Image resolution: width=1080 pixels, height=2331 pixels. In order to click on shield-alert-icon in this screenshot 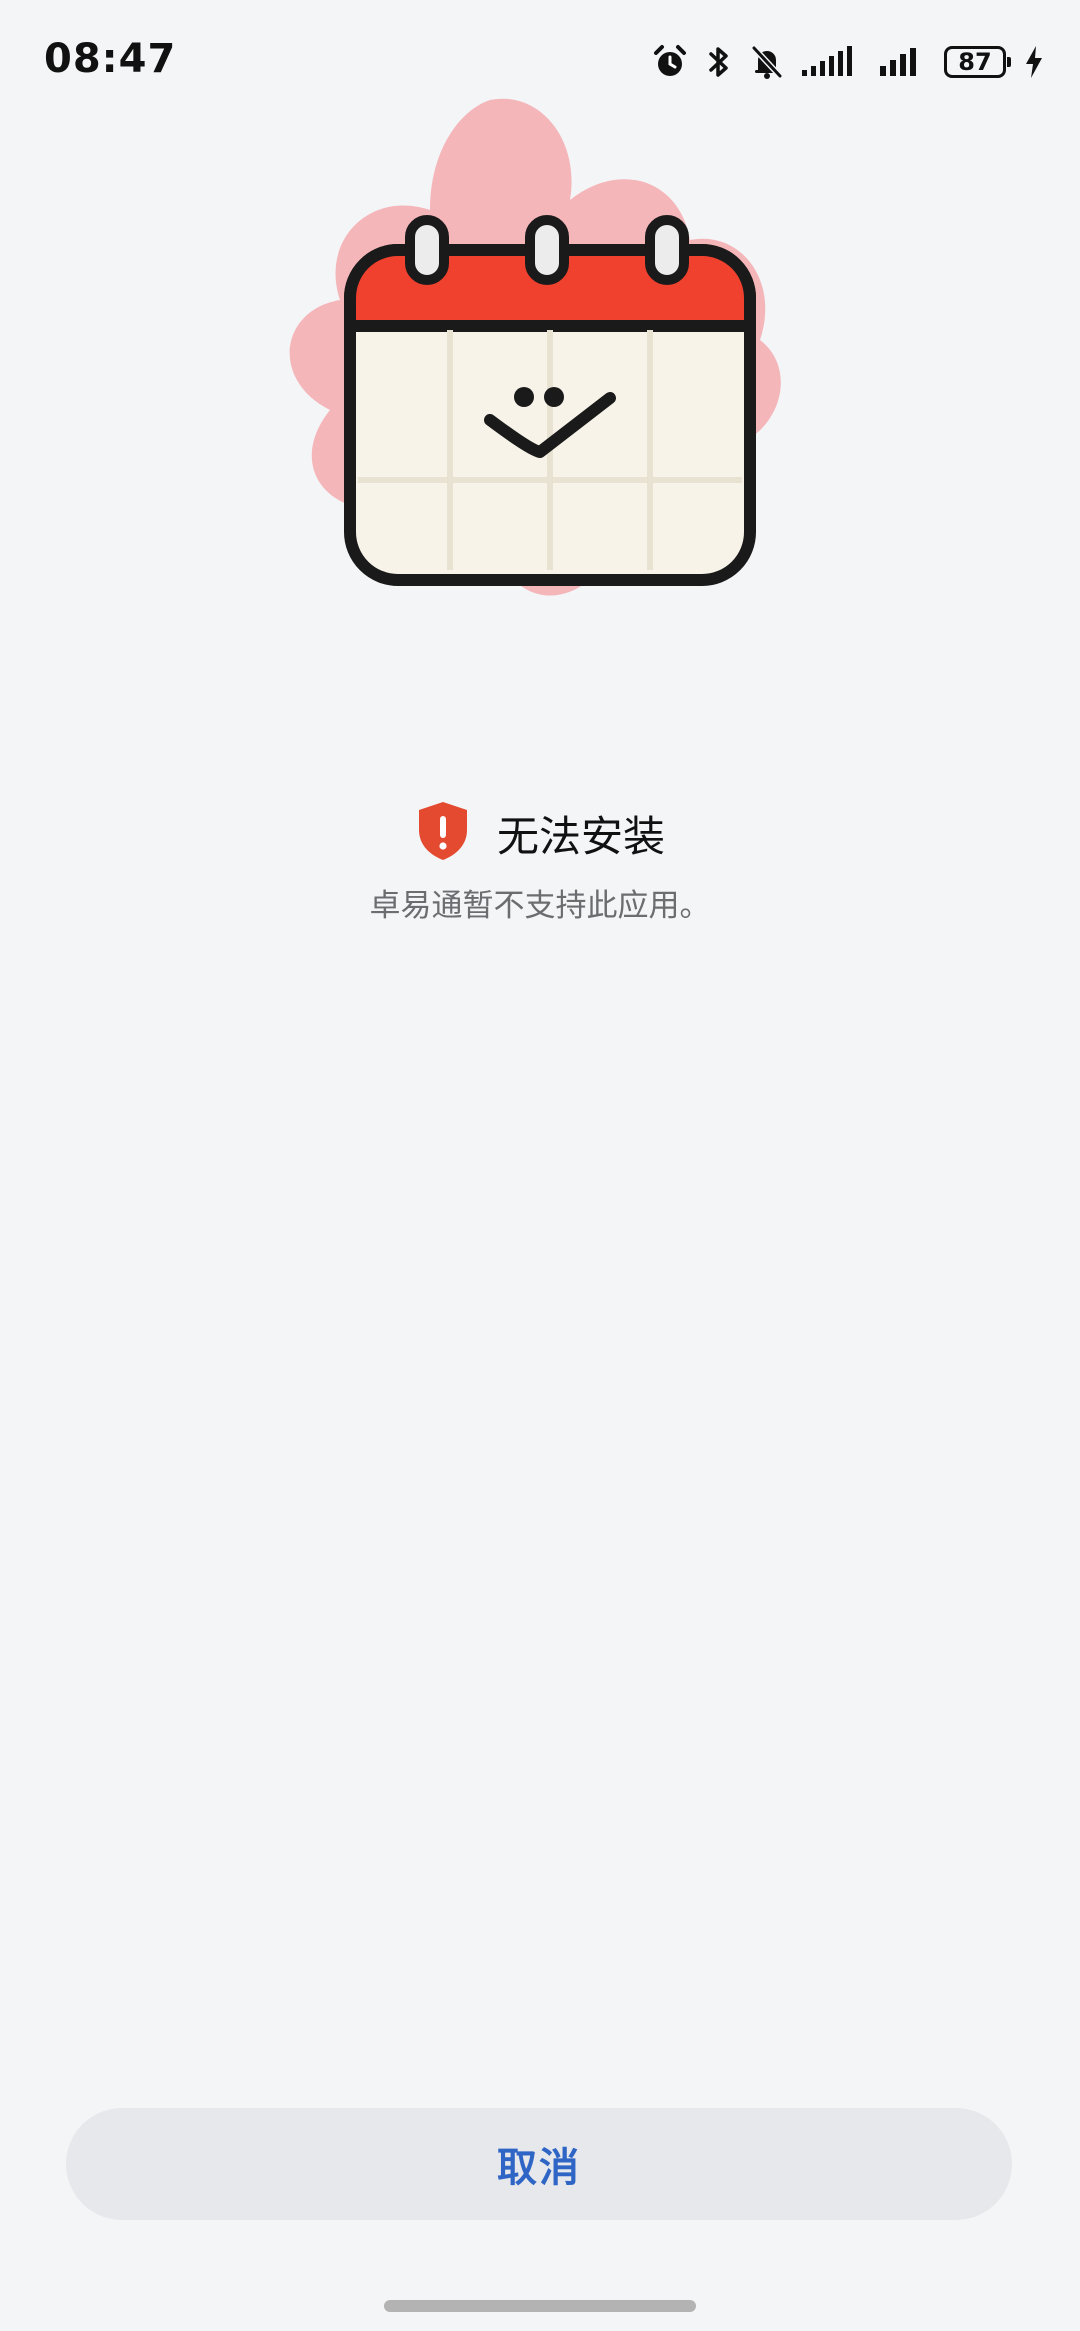, I will do `click(443, 833)`.